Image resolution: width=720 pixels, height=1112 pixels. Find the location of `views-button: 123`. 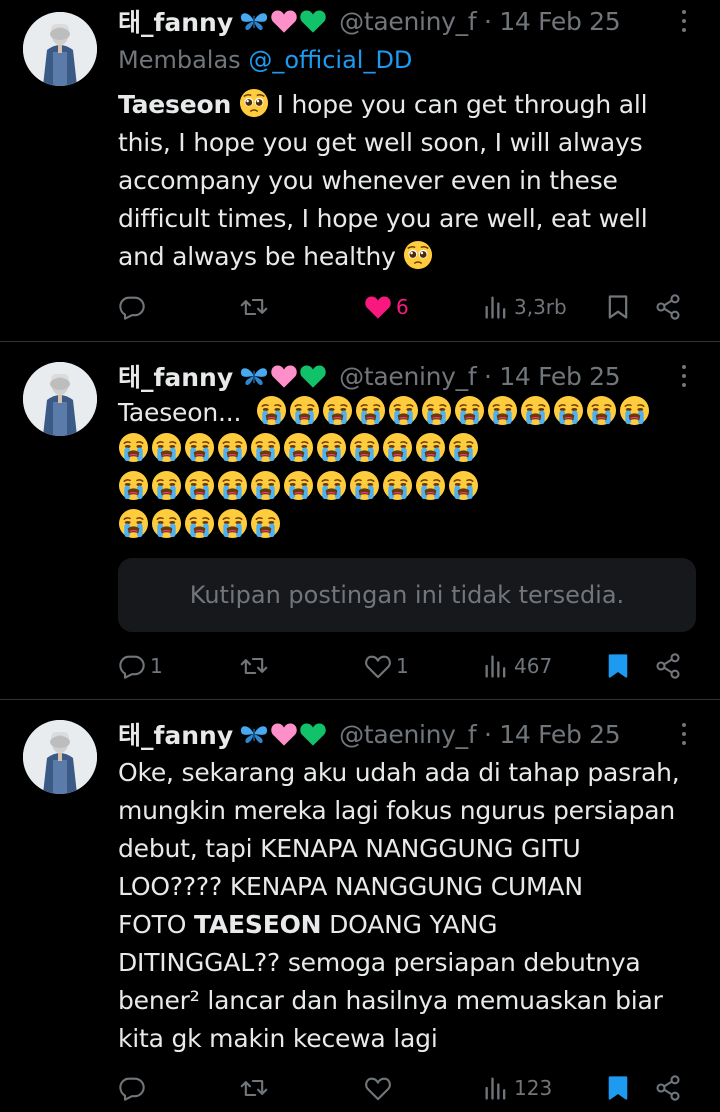

views-button: 123 is located at coordinates (517, 1088).